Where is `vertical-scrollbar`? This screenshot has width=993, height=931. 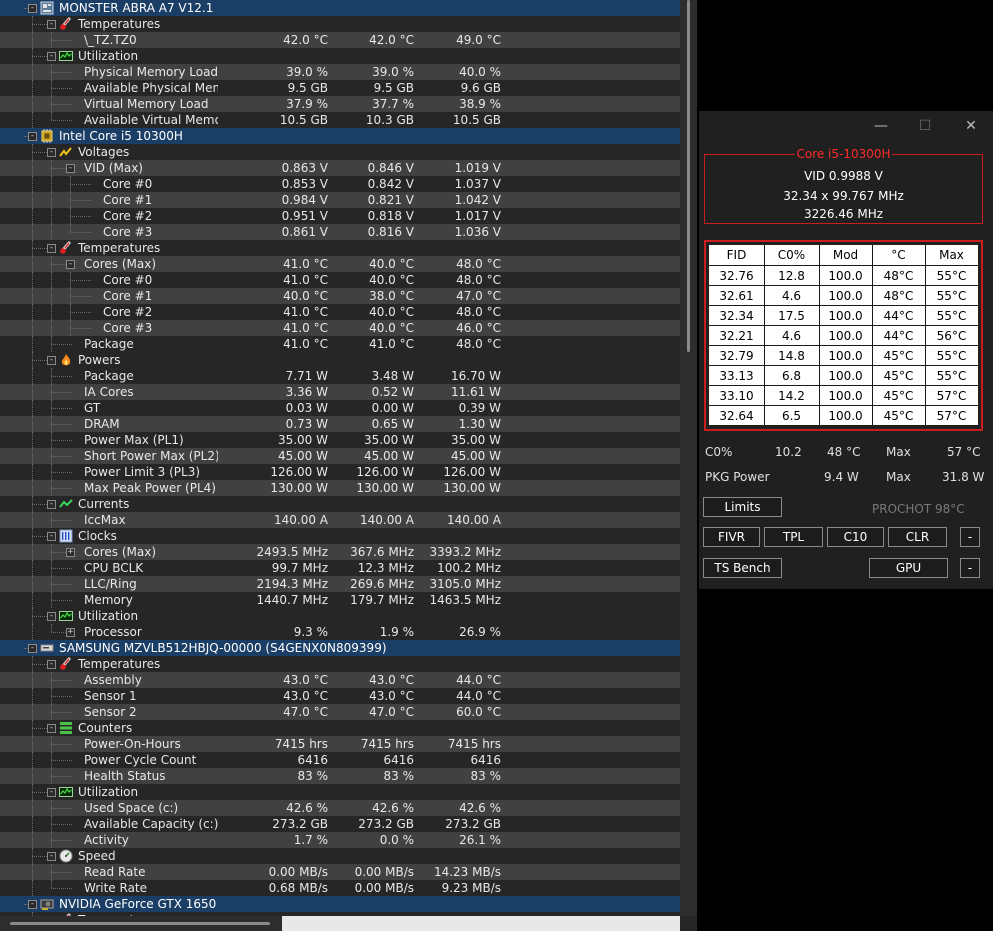
vertical-scrollbar is located at coordinates (688, 458).